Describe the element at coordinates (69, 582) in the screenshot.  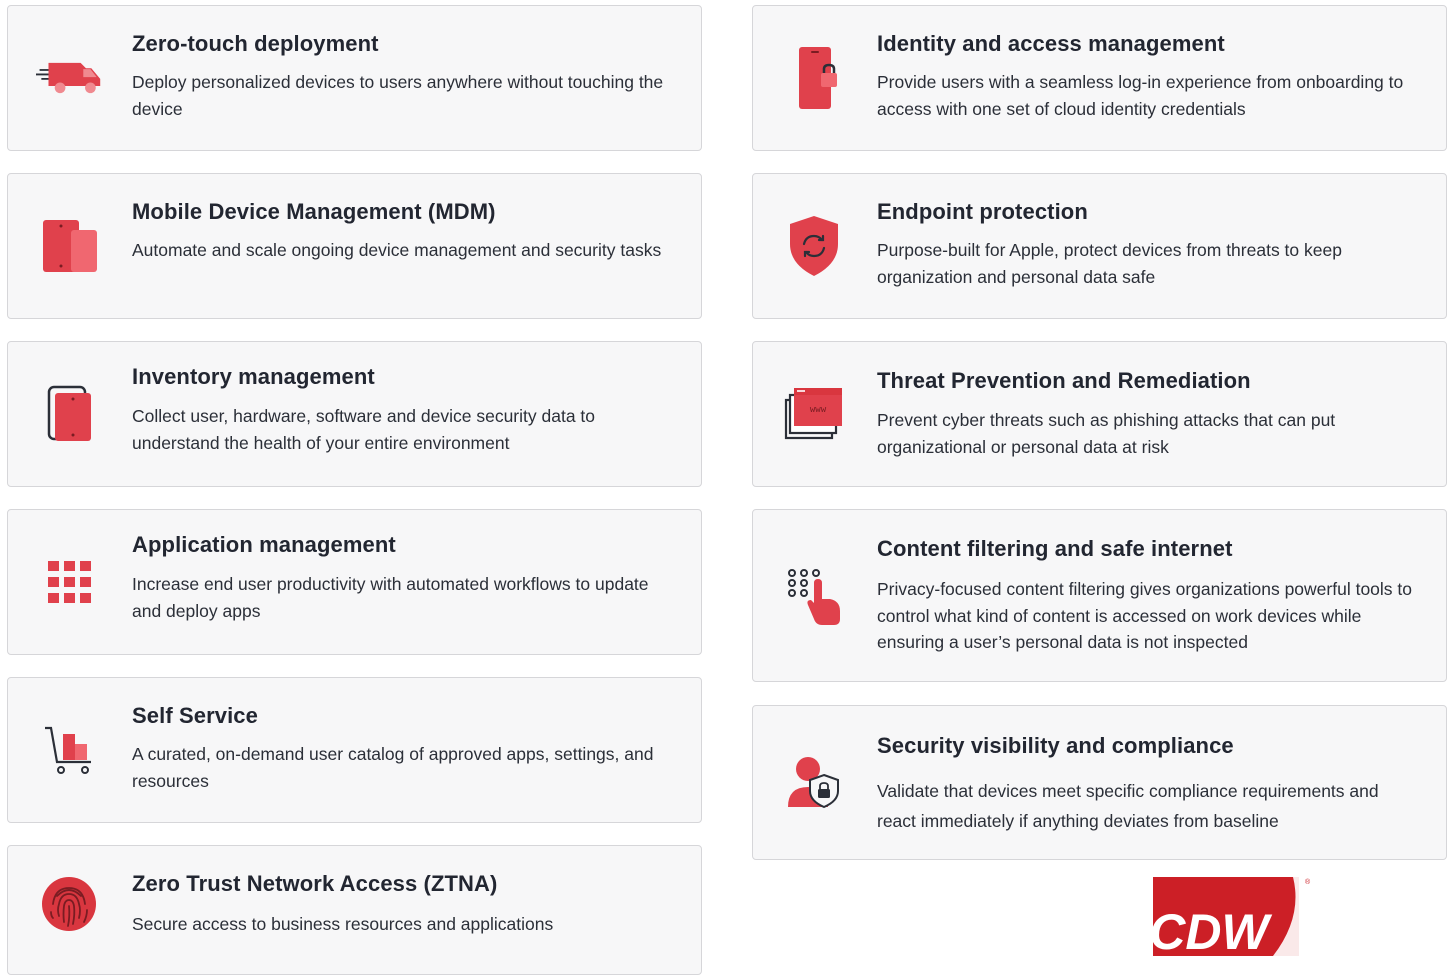
I see `app-grid-icon` at that location.